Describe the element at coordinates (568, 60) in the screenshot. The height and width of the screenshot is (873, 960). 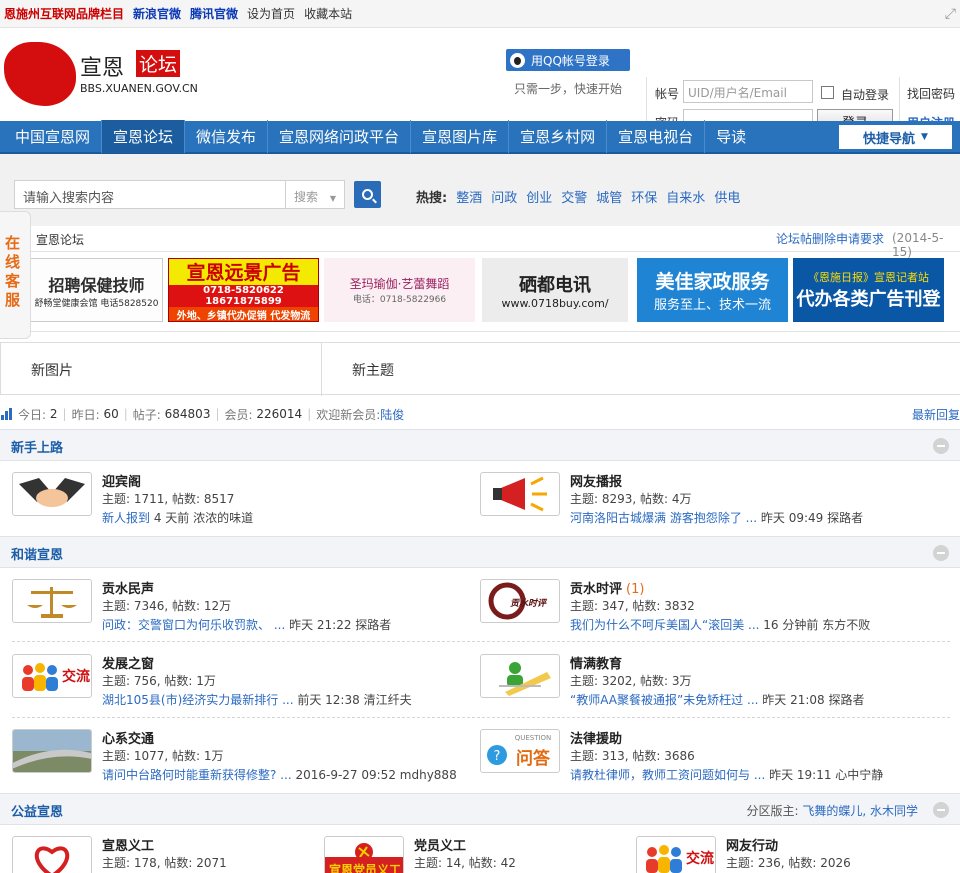
I see `qq-login-button: 用QQ帐号登录` at that location.